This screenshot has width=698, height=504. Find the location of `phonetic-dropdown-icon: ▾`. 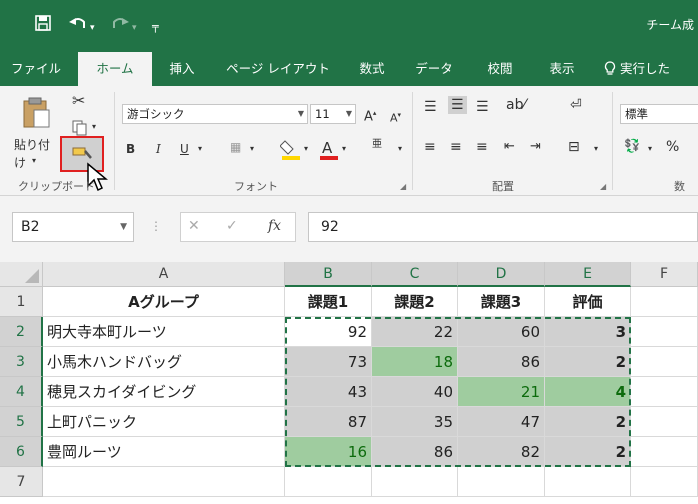

phonetic-dropdown-icon: ▾ is located at coordinates (400, 149).